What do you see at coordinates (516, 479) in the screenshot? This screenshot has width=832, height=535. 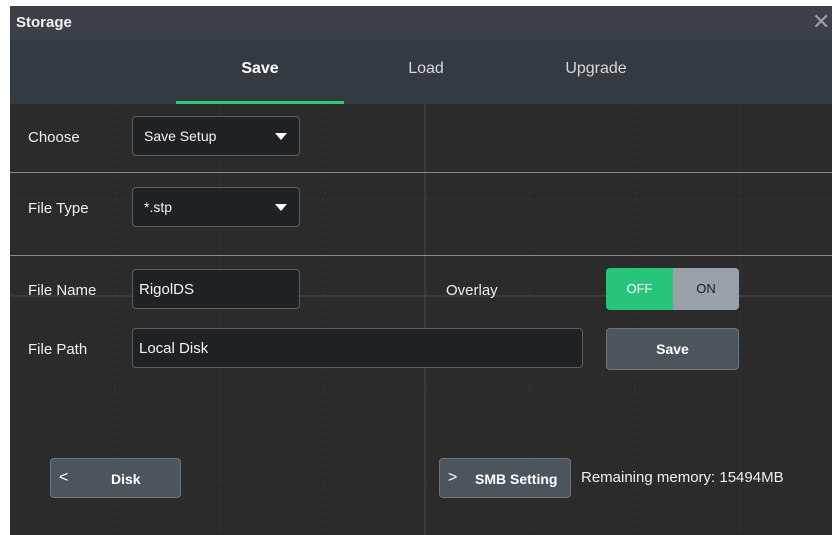 I see `smb-setting-label: SMB Setting` at bounding box center [516, 479].